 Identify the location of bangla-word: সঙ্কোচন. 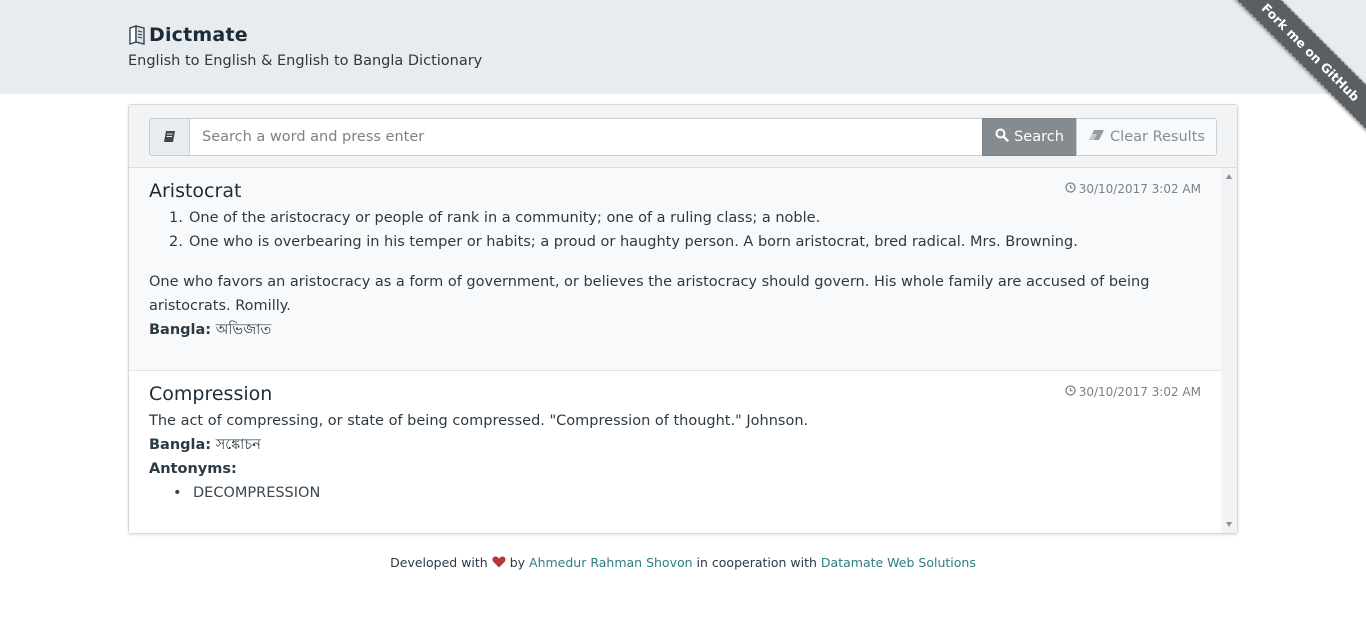
(238, 445).